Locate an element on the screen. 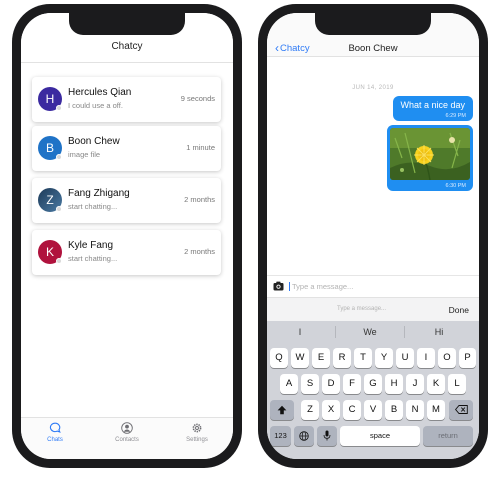 The width and height of the screenshot is (500, 493). globe-key is located at coordinates (304, 436).